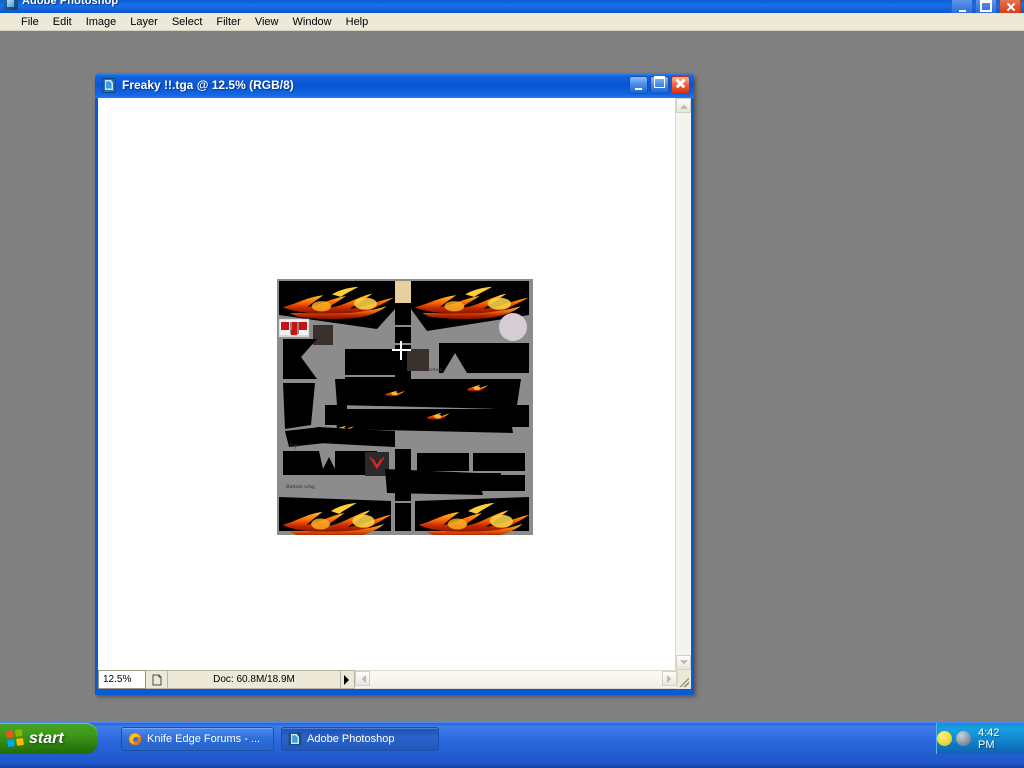 The height and width of the screenshot is (768, 1024). Describe the element at coordinates (680, 85) in the screenshot. I see `document-close-button` at that location.